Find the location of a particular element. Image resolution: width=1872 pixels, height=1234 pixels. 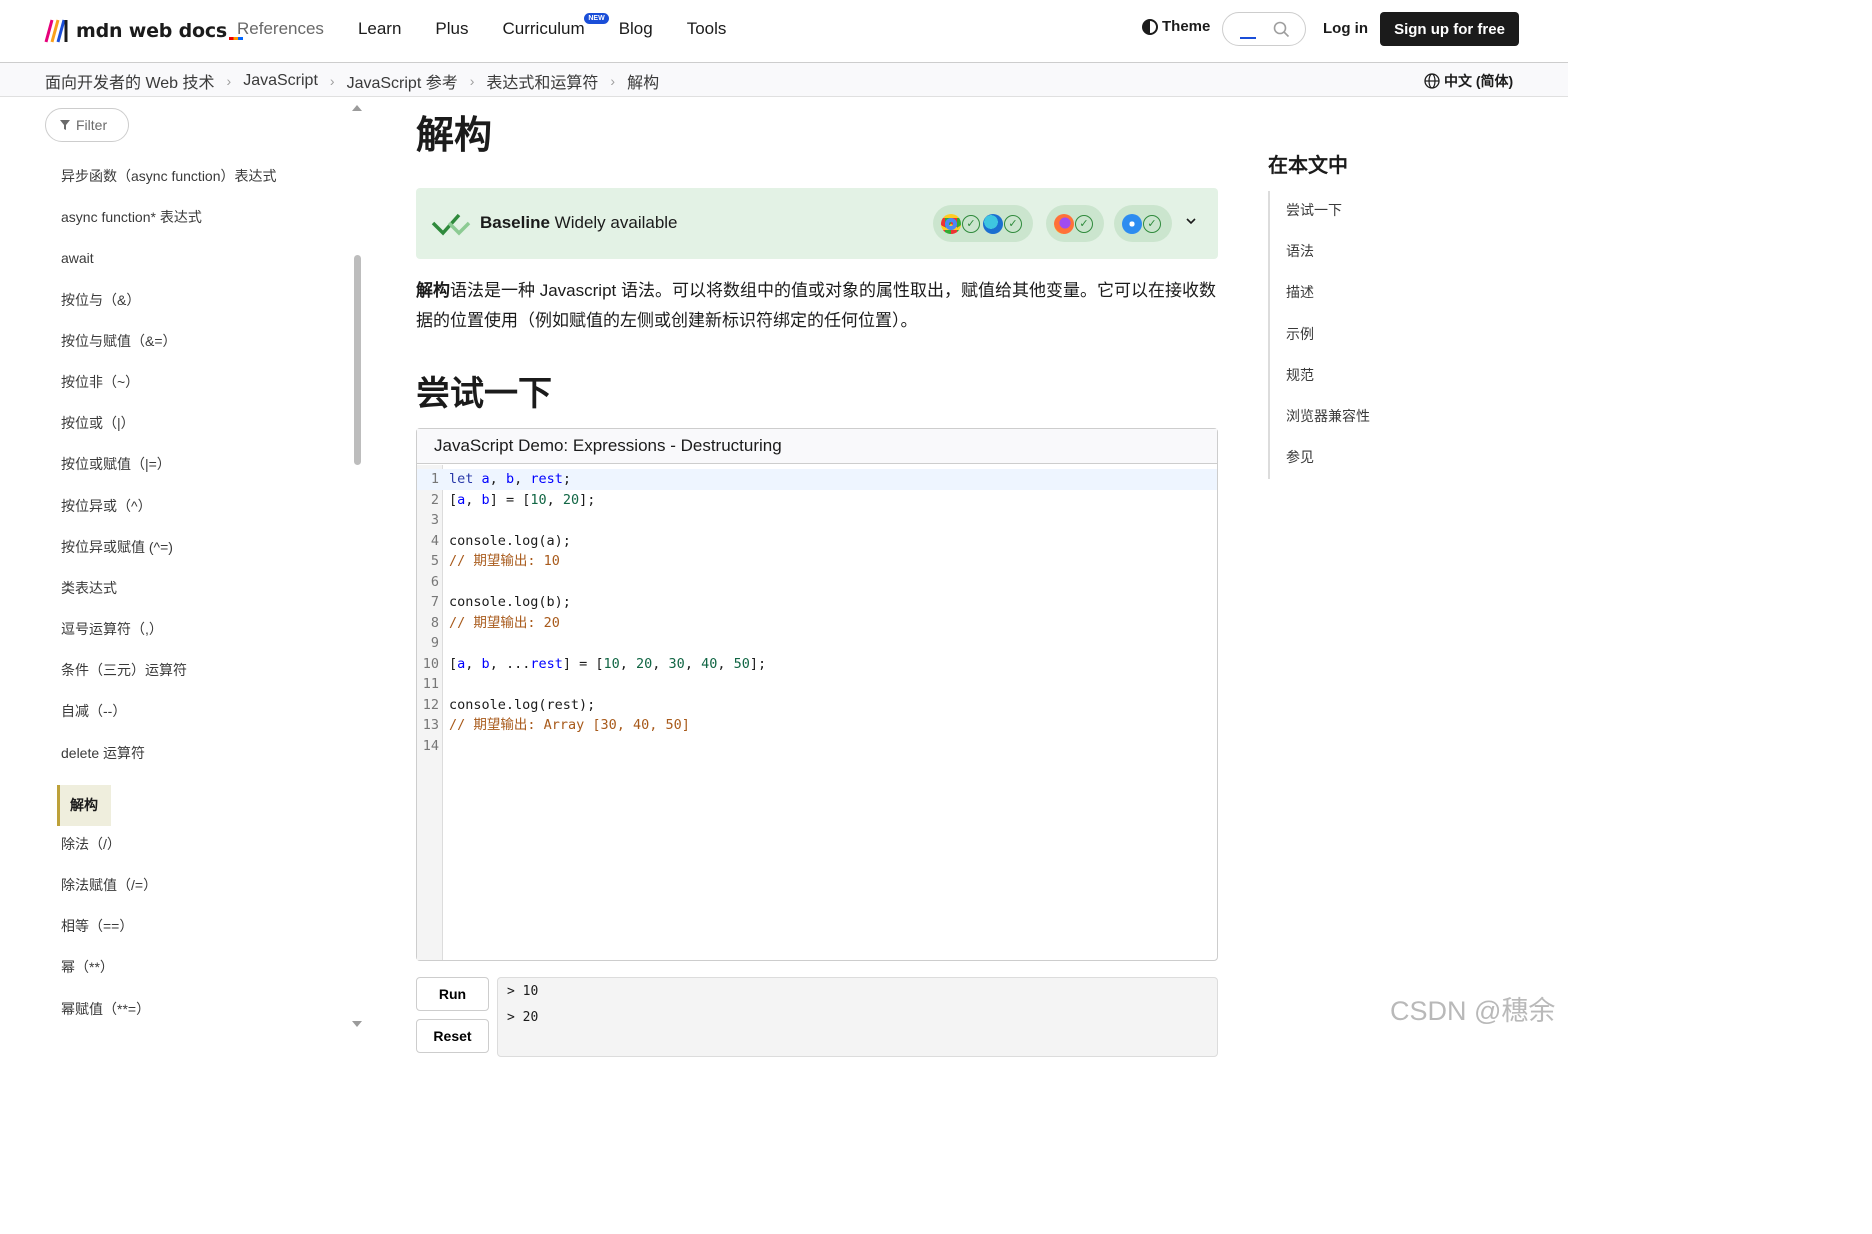

nav-curriculum-label: Curriculum is located at coordinates (543, 28).